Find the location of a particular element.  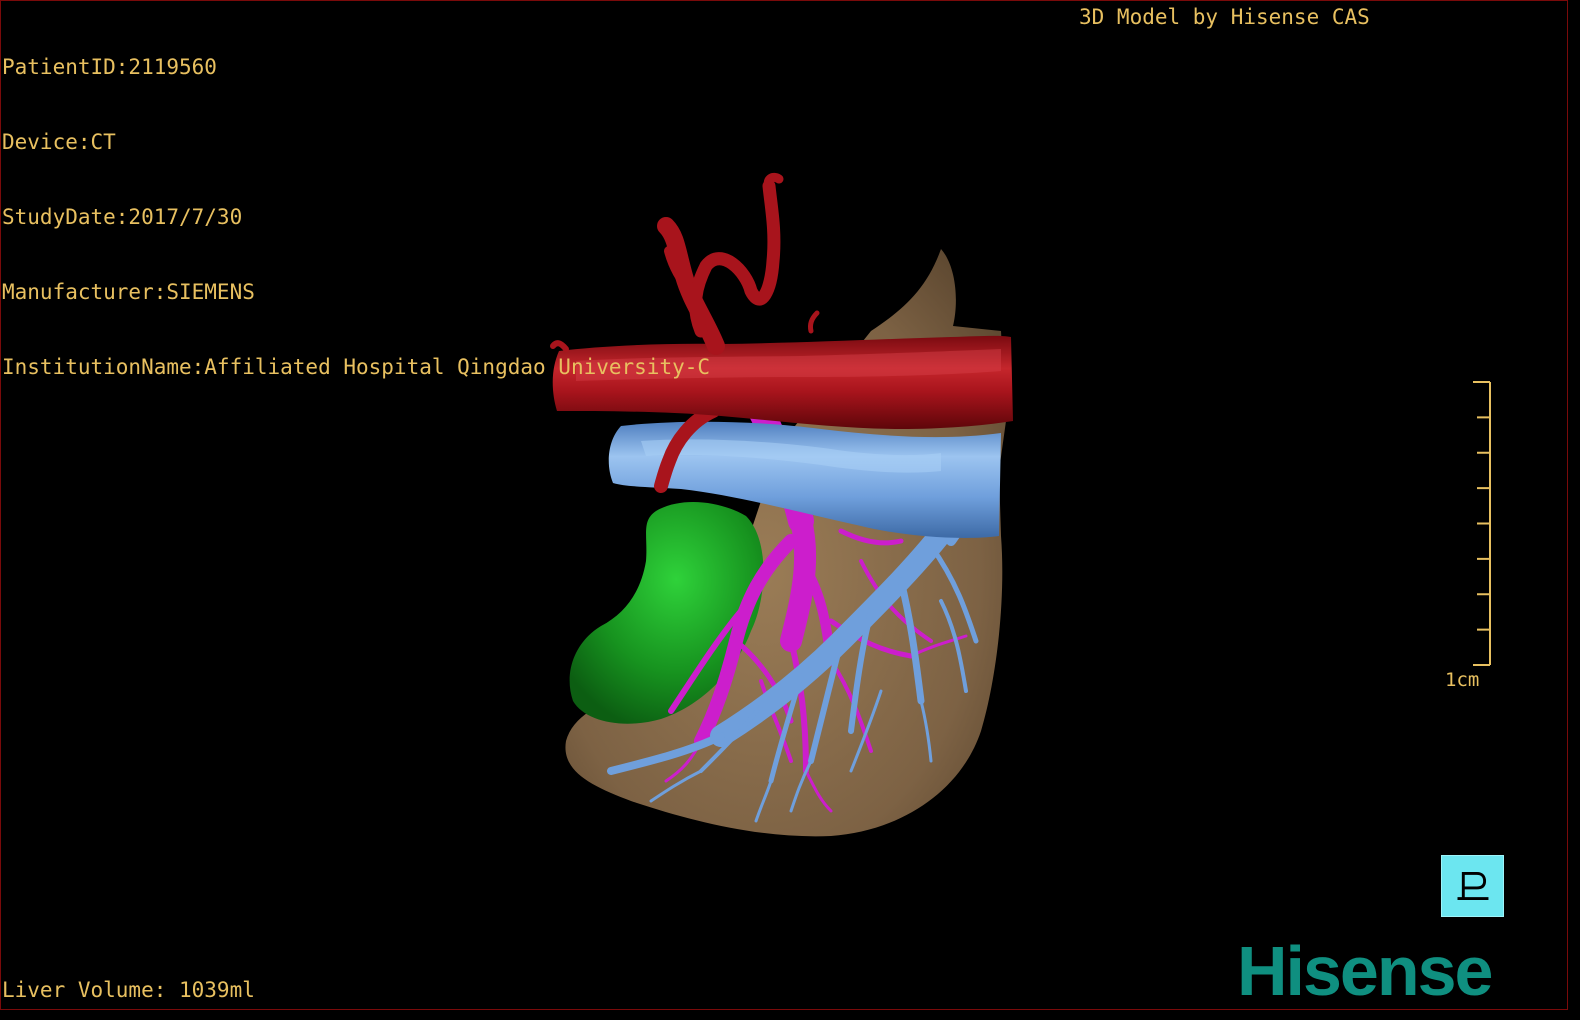

patient-id-text: PatientID:2119560 is located at coordinates (109, 67).